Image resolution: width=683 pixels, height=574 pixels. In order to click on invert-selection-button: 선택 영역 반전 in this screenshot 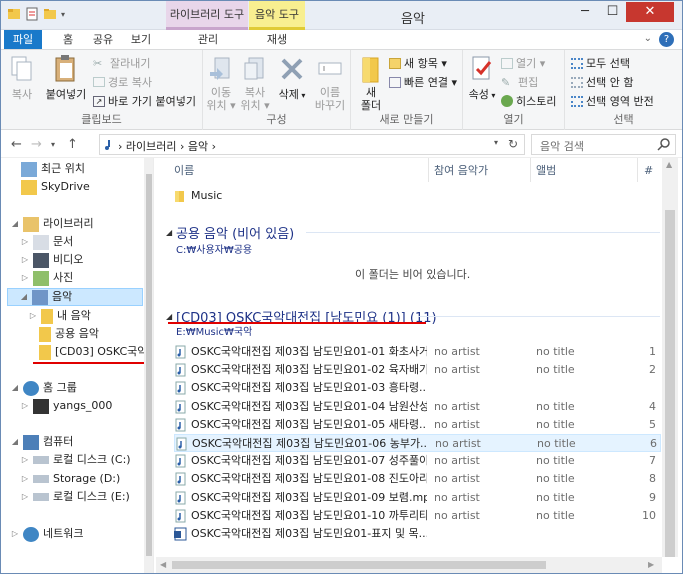, I will do `click(612, 101)`.